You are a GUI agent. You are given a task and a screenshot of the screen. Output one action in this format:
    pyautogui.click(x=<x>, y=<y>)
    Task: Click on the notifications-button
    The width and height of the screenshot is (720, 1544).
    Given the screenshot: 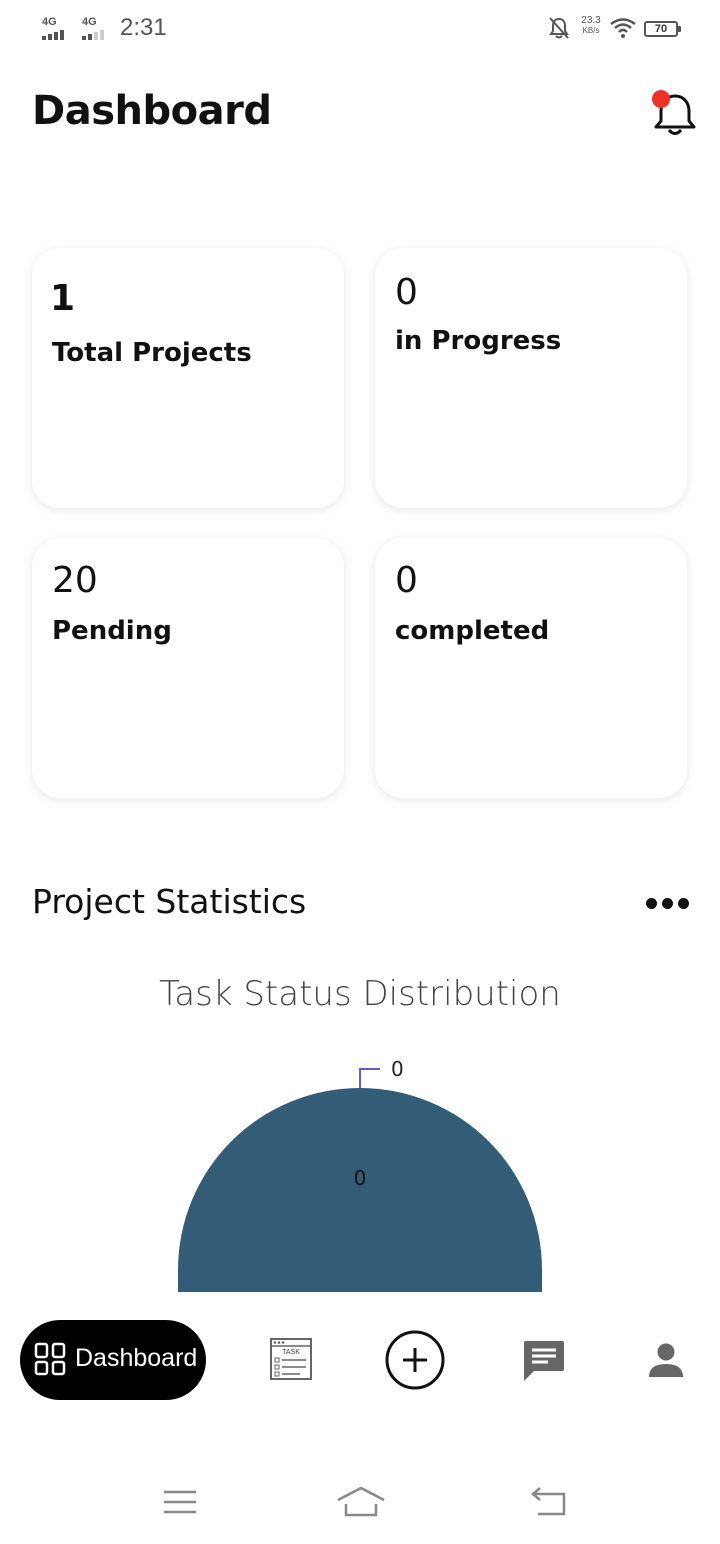 What is the action you would take?
    pyautogui.click(x=676, y=114)
    